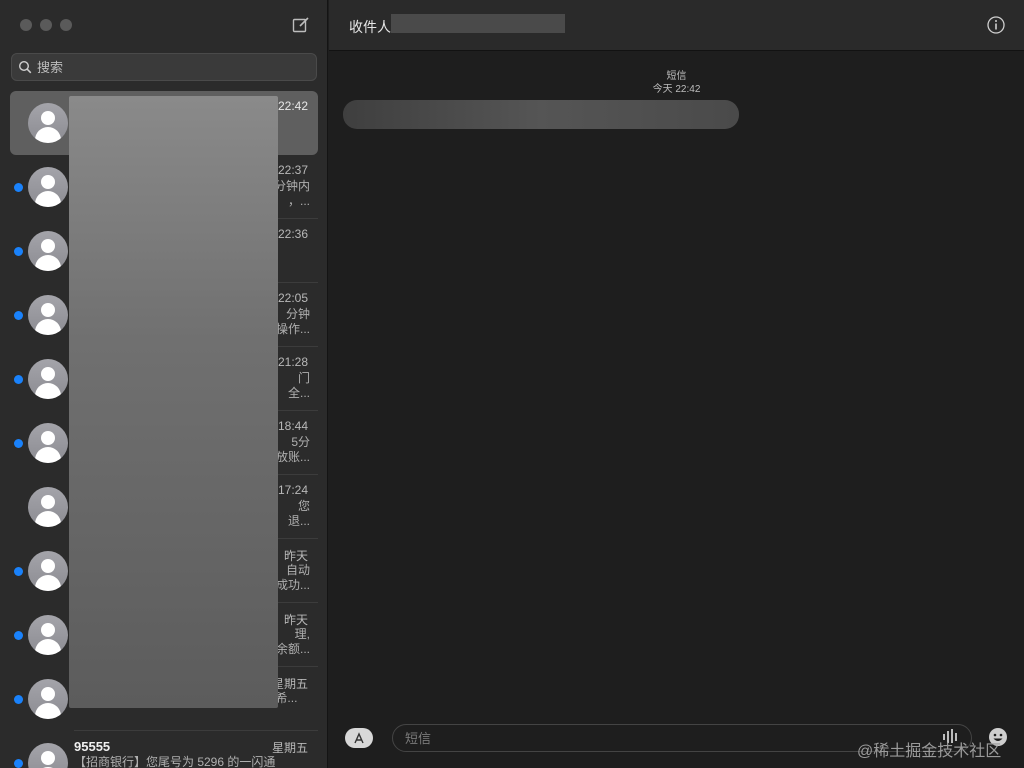 The image size is (1024, 768). I want to click on message-bubble, so click(541, 114).